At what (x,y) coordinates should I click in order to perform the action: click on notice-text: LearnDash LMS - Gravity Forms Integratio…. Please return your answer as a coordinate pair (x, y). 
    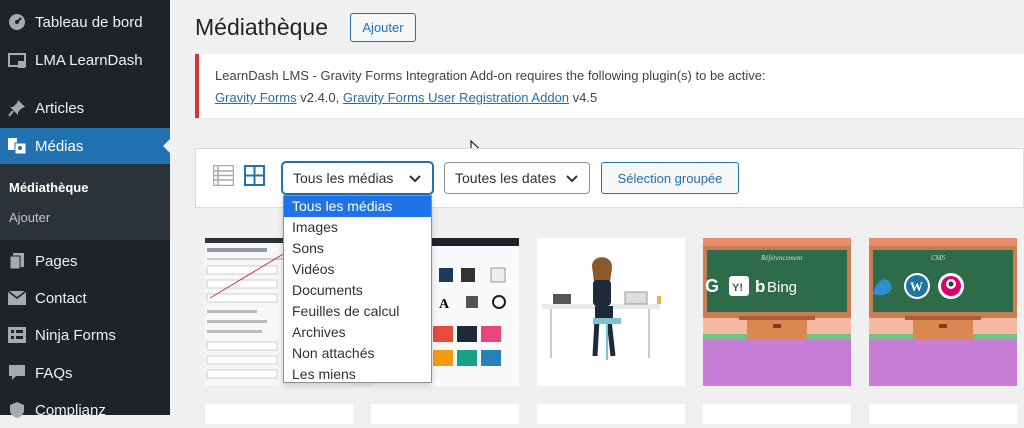
    Looking at the image, I should click on (490, 75).